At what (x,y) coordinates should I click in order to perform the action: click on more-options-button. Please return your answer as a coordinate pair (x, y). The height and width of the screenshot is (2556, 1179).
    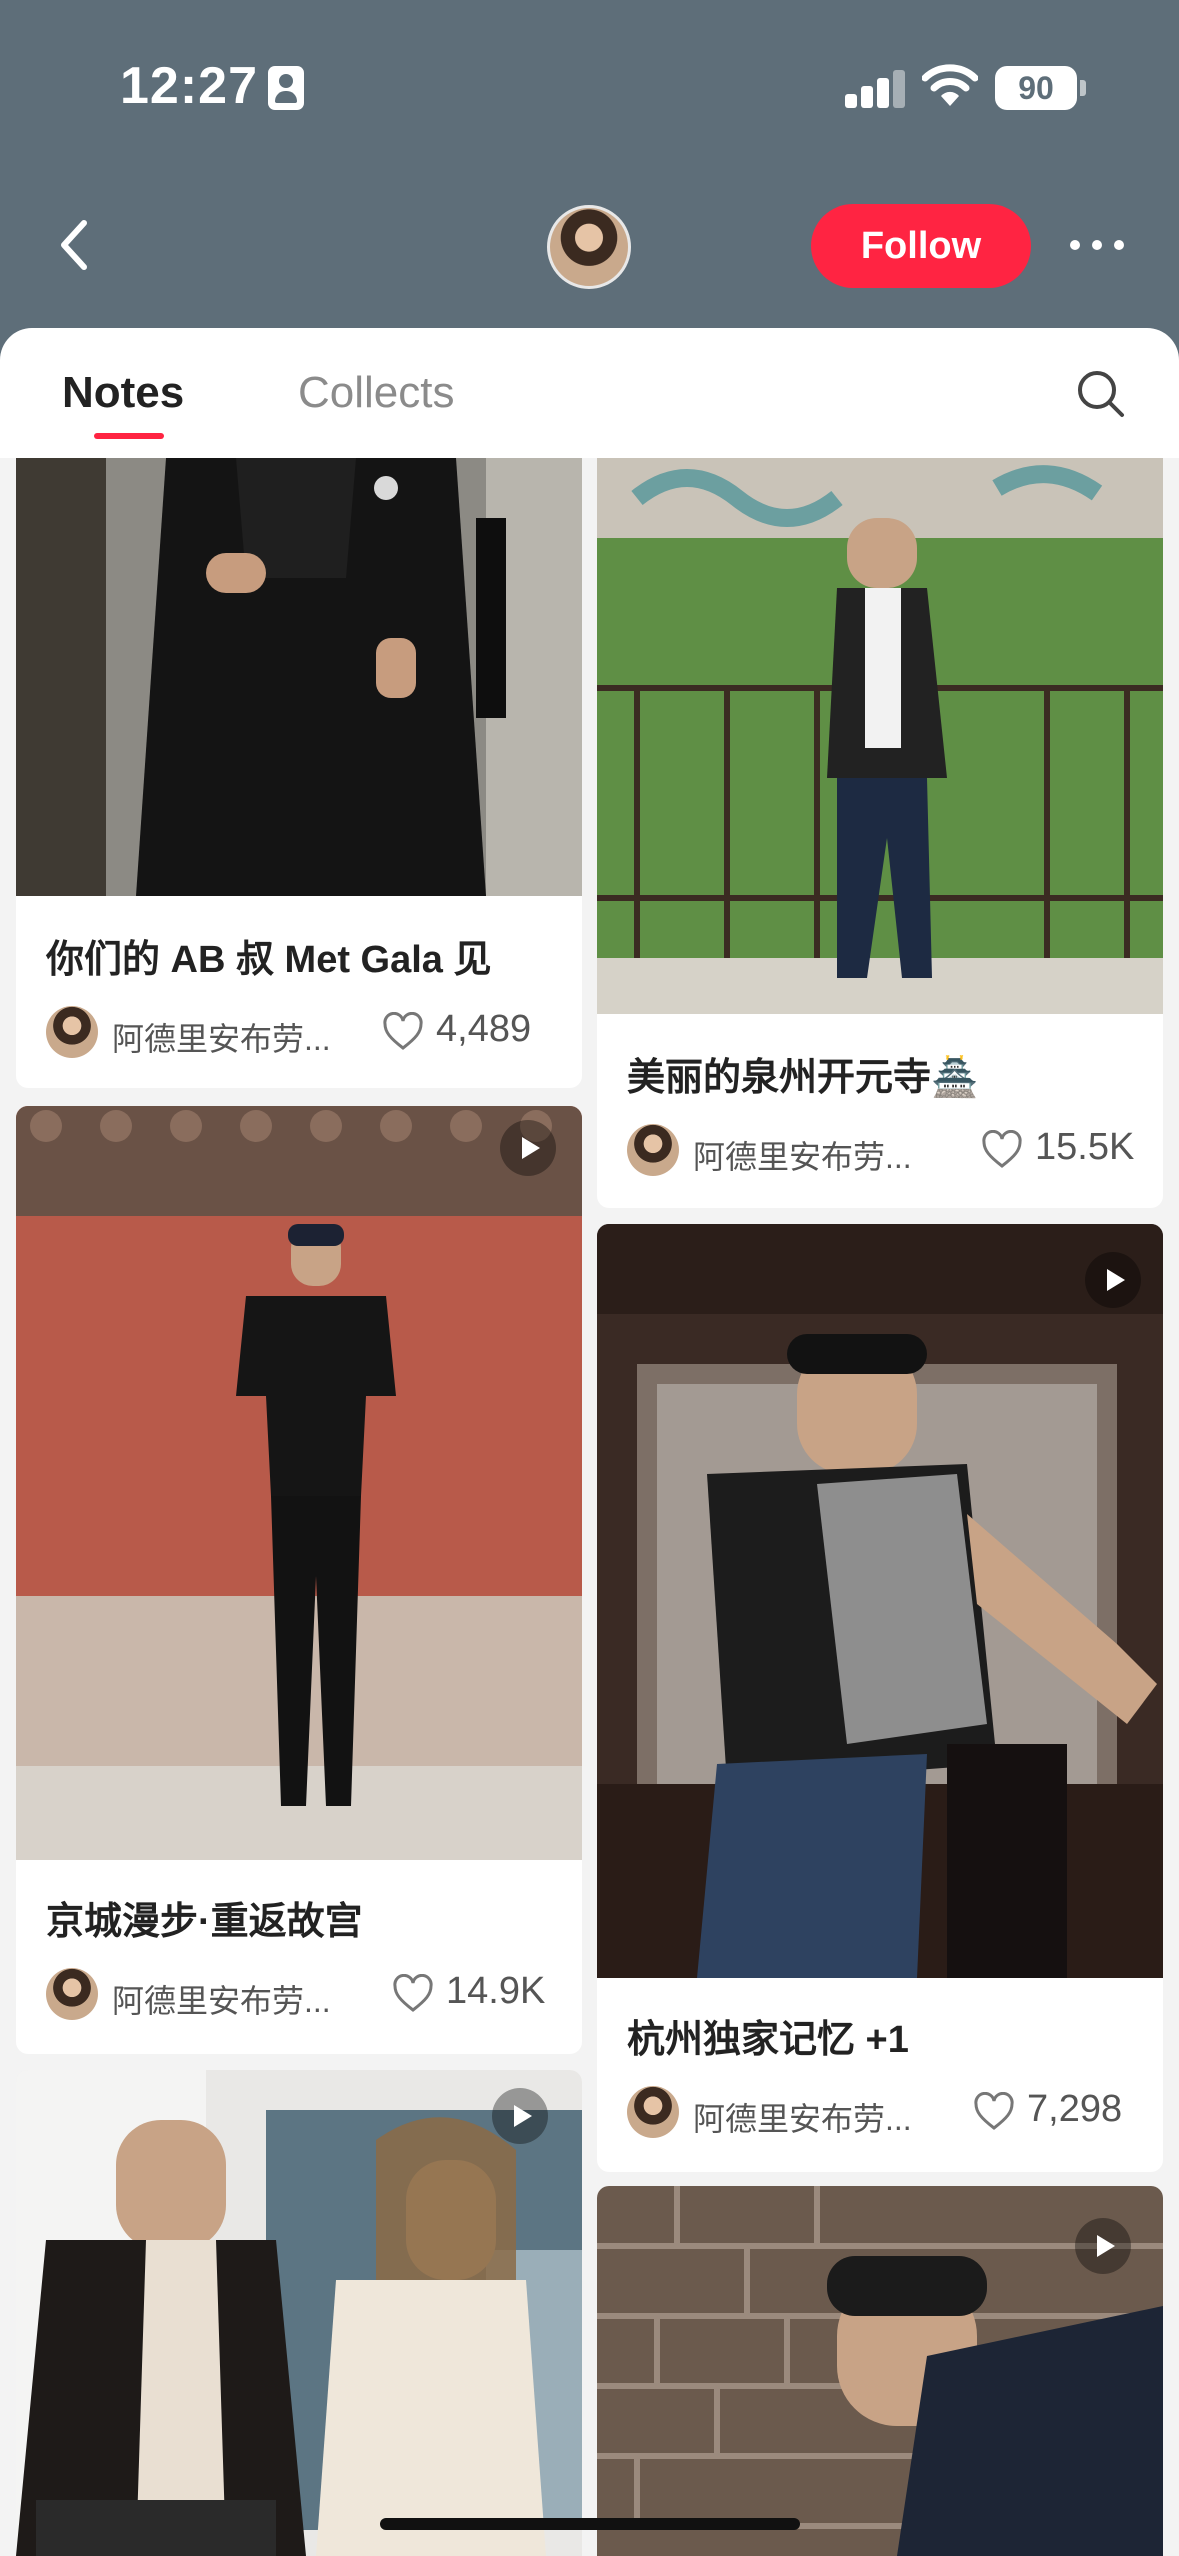
    Looking at the image, I should click on (1095, 245).